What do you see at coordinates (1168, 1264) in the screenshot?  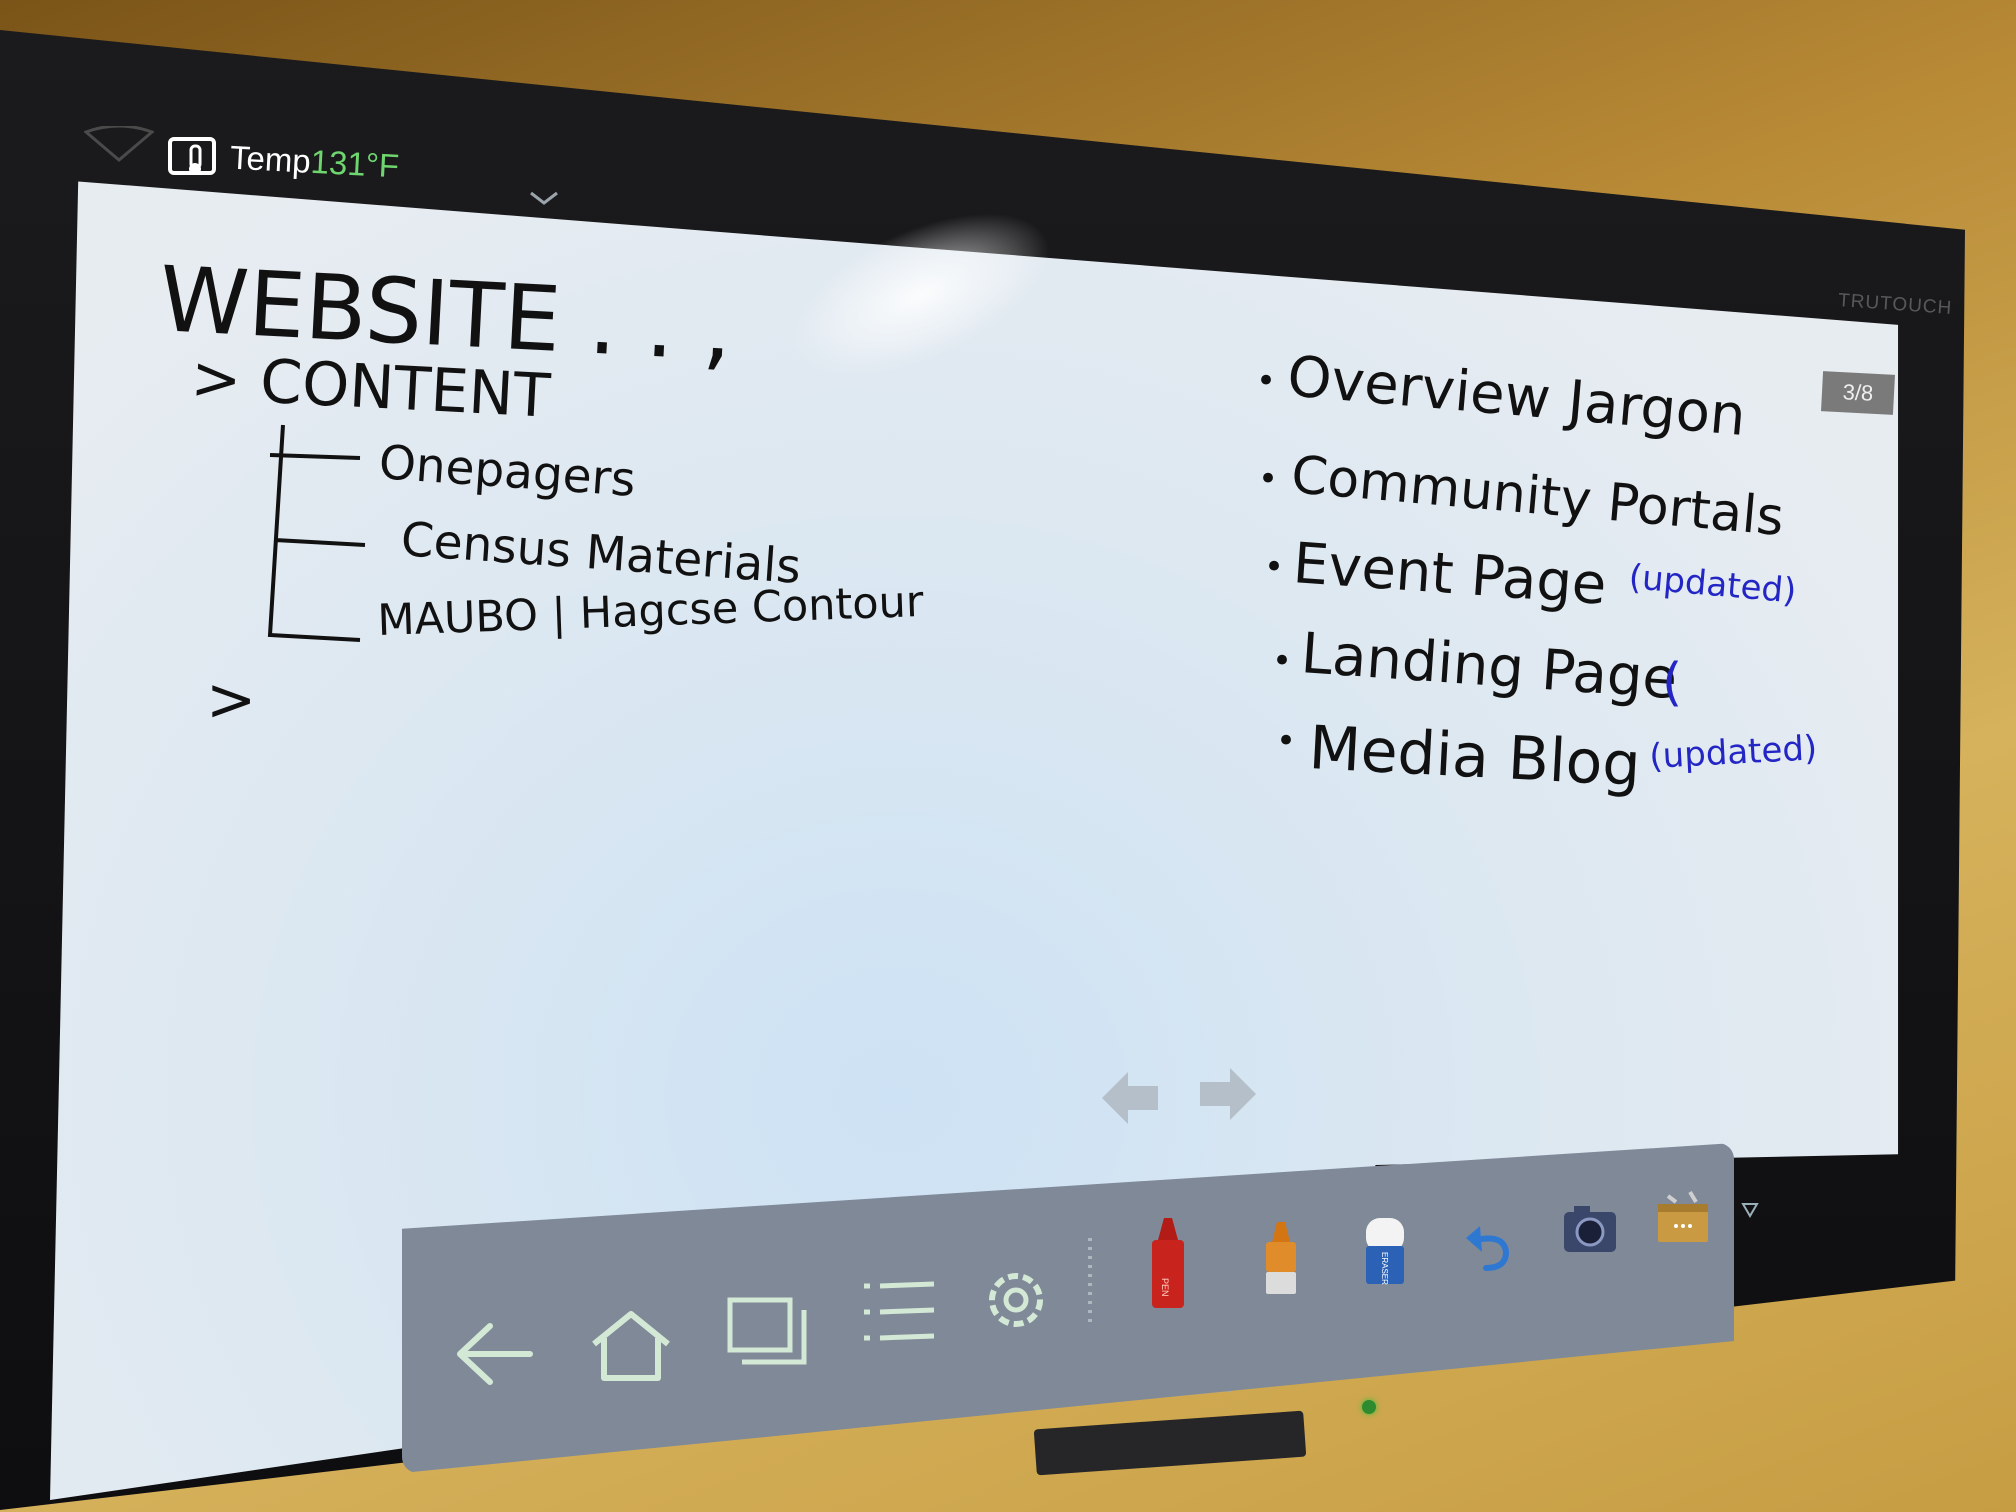 I see `red-pen-icon: PEN` at bounding box center [1168, 1264].